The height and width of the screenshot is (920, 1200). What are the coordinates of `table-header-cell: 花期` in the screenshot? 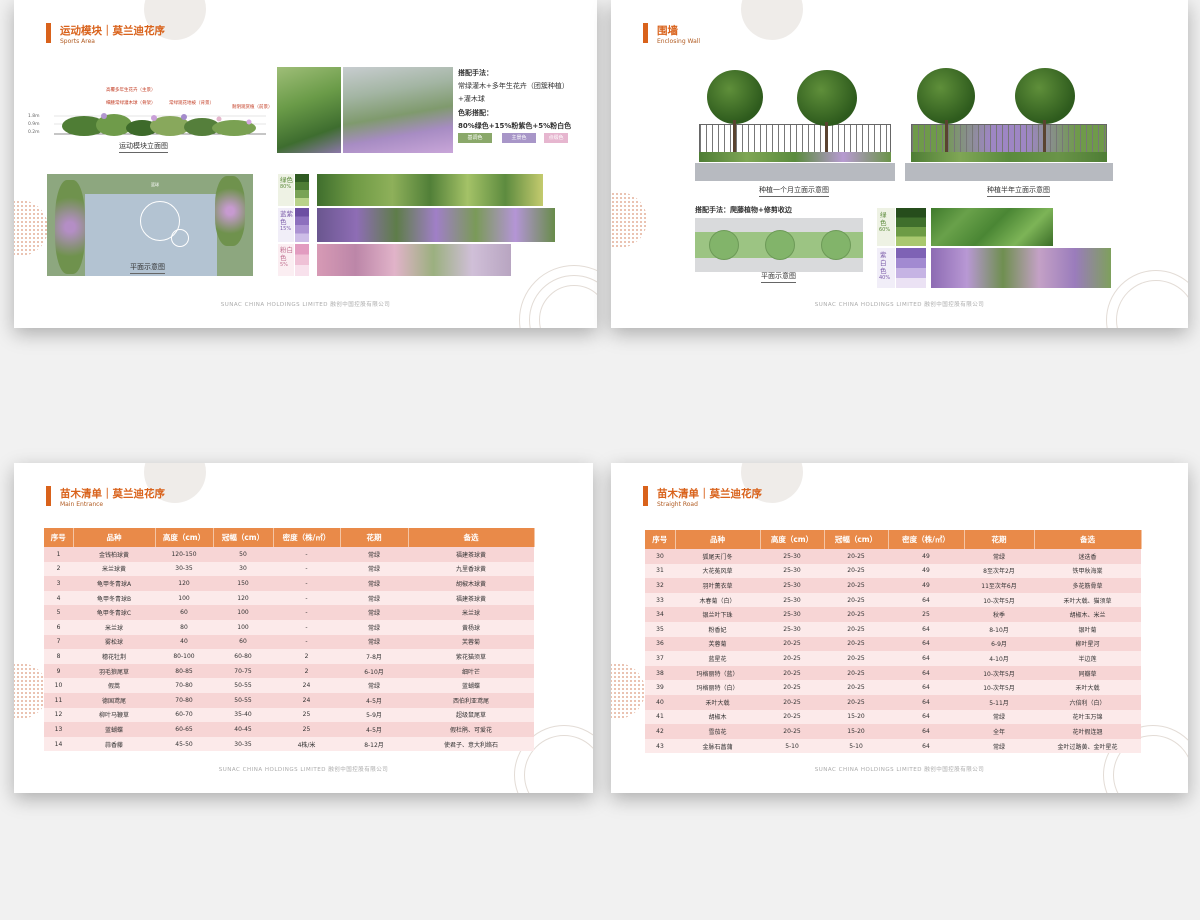 It's located at (374, 537).